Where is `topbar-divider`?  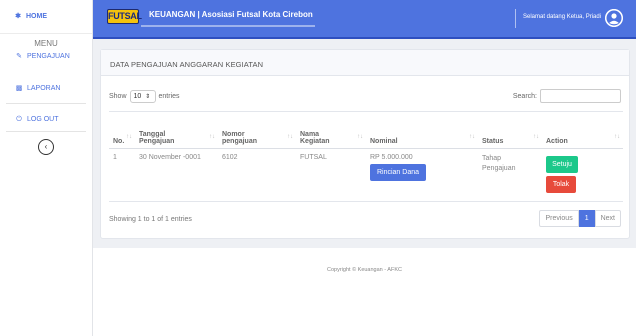
topbar-divider is located at coordinates (515, 18).